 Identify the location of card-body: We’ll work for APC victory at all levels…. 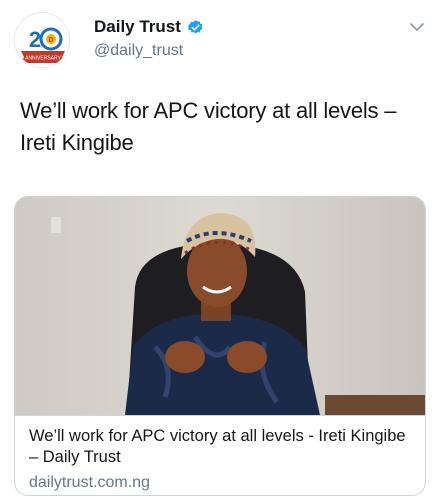
(220, 455).